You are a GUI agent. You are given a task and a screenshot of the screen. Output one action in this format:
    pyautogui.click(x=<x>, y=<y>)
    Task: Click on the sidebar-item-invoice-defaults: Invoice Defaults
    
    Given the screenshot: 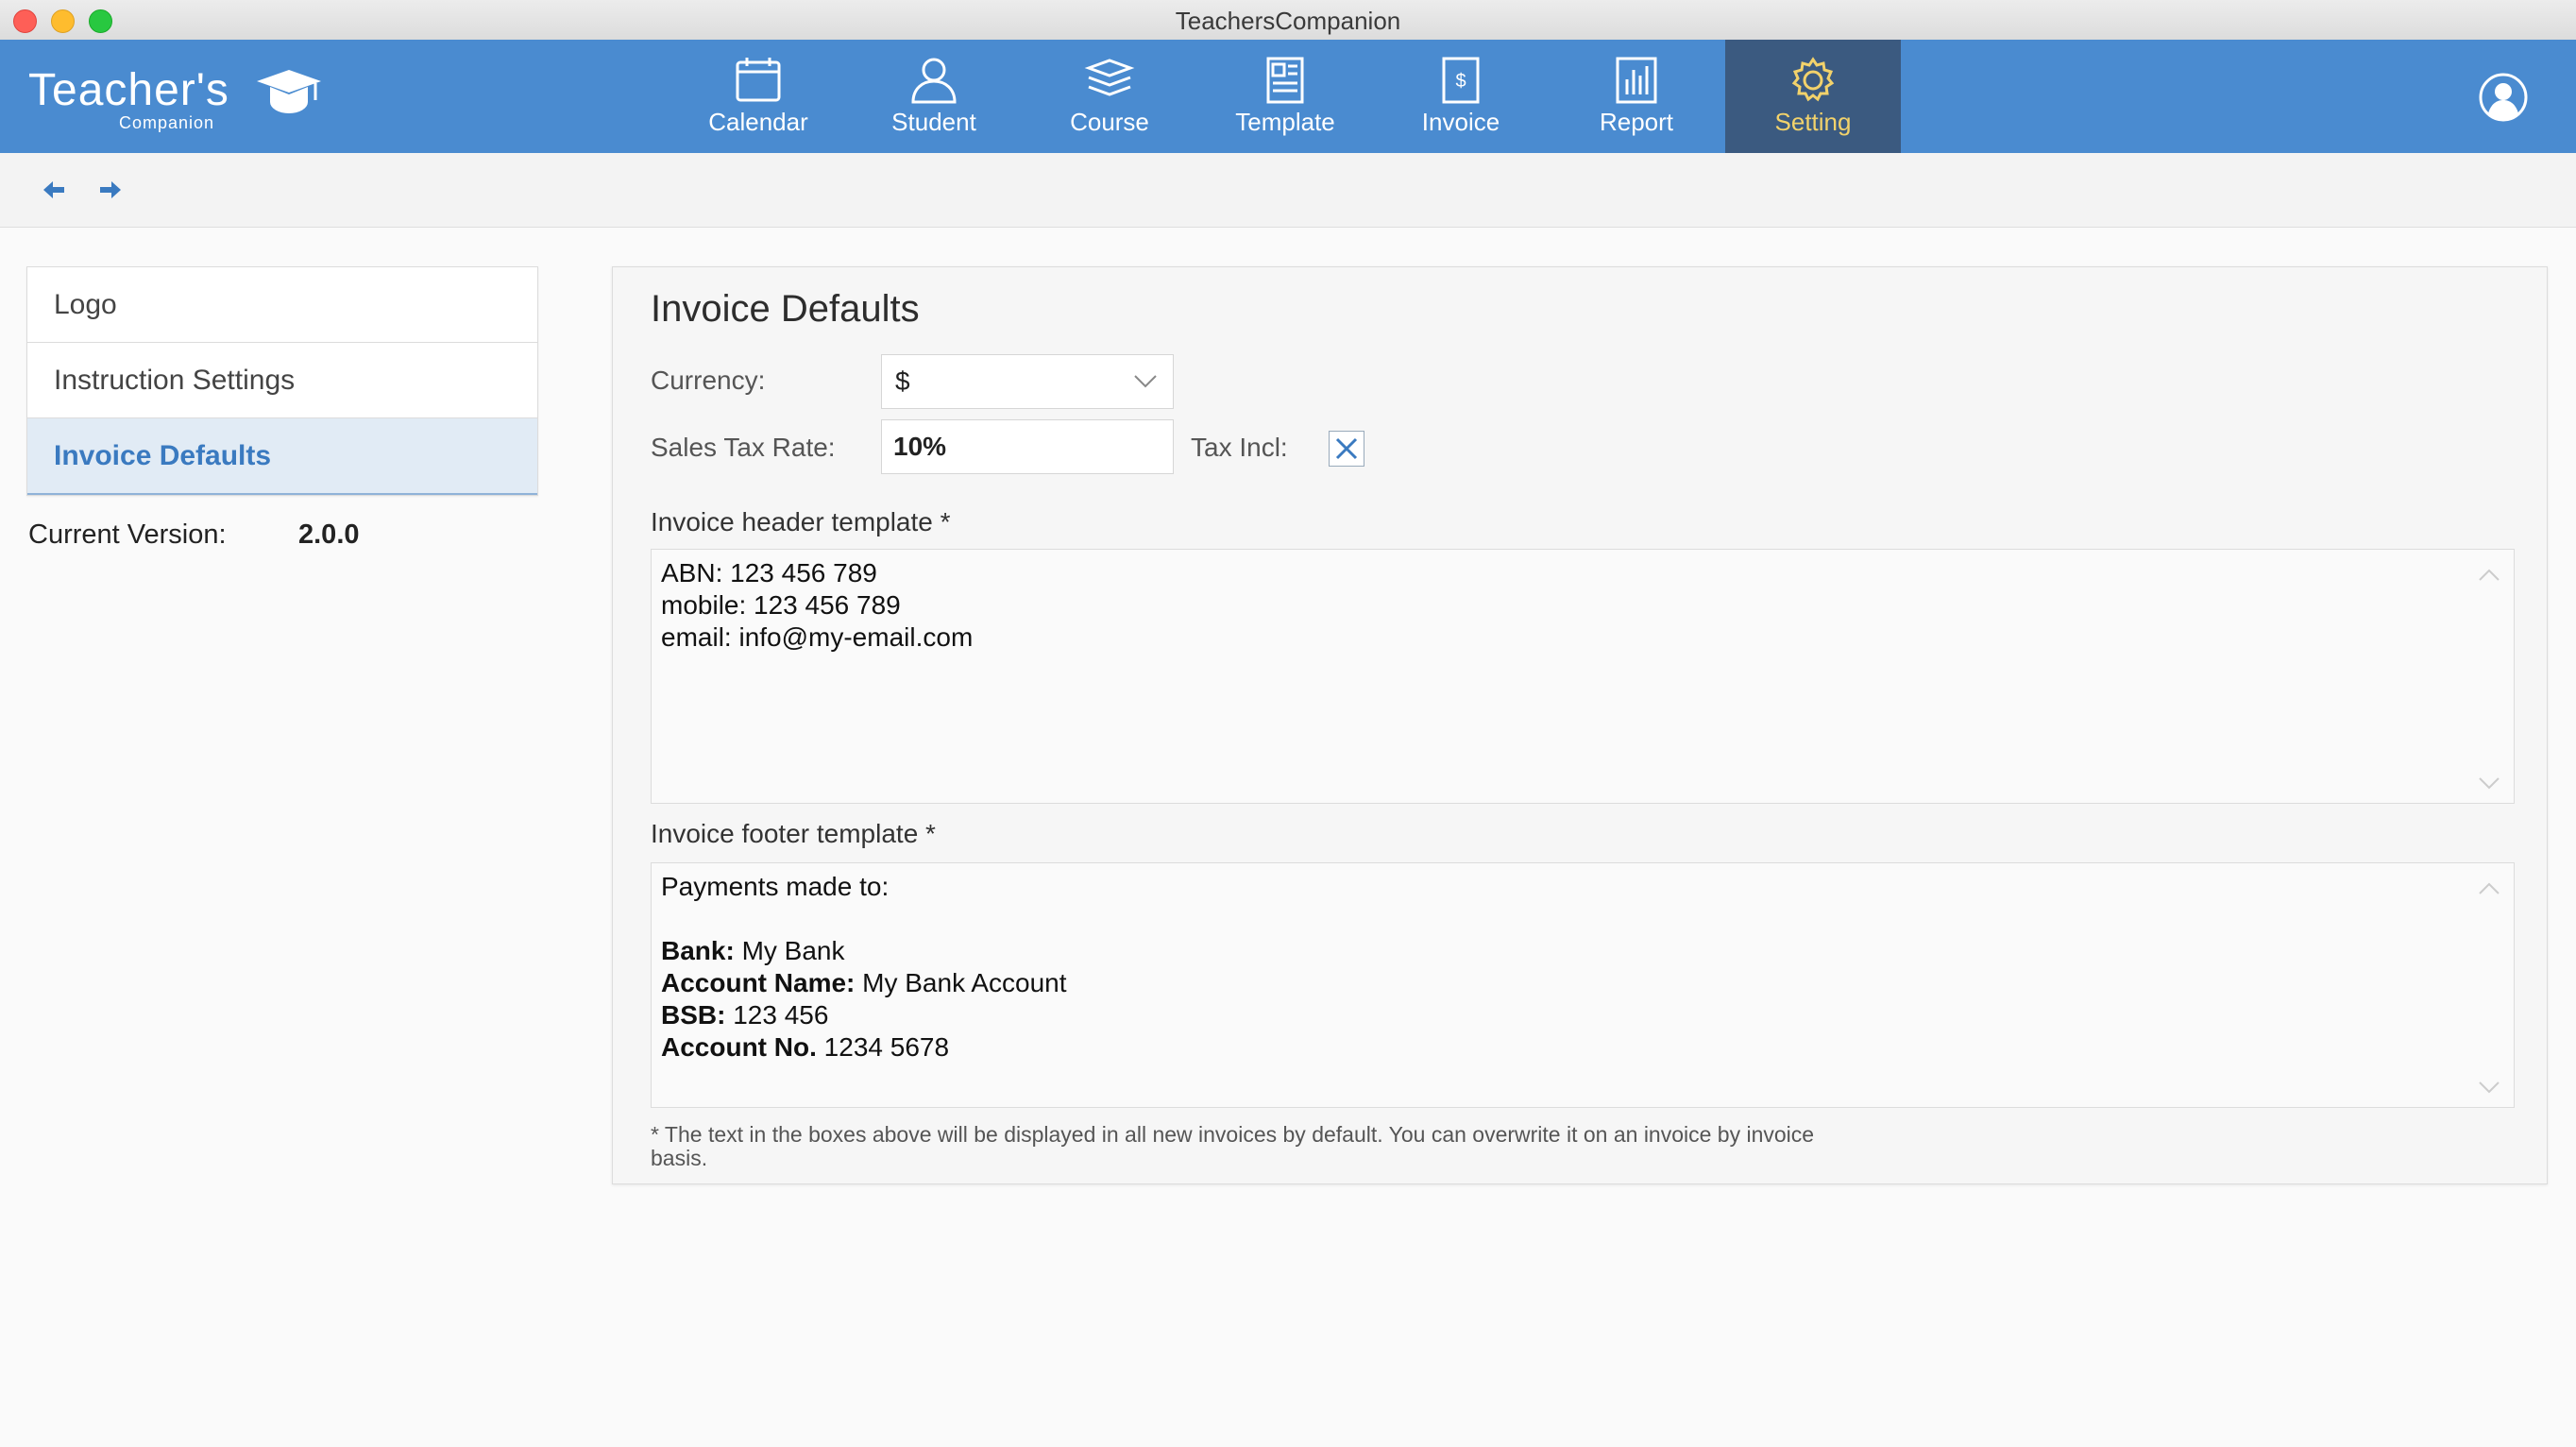 What is the action you would take?
    pyautogui.click(x=282, y=456)
    